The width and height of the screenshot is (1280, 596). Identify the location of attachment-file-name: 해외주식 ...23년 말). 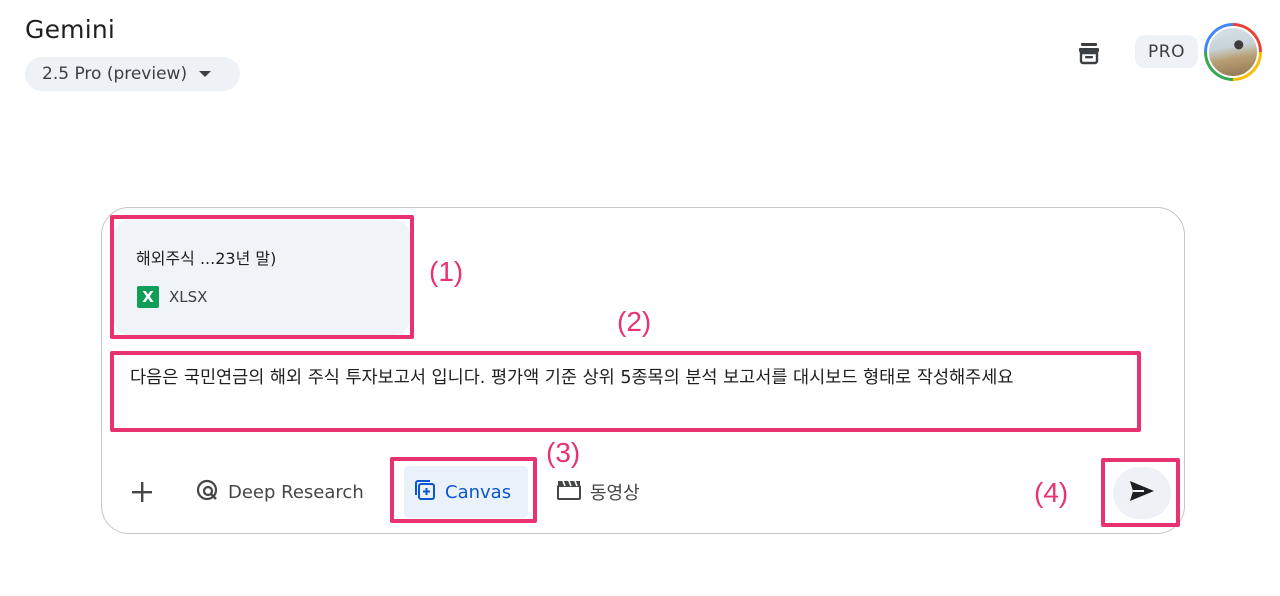
(206, 258).